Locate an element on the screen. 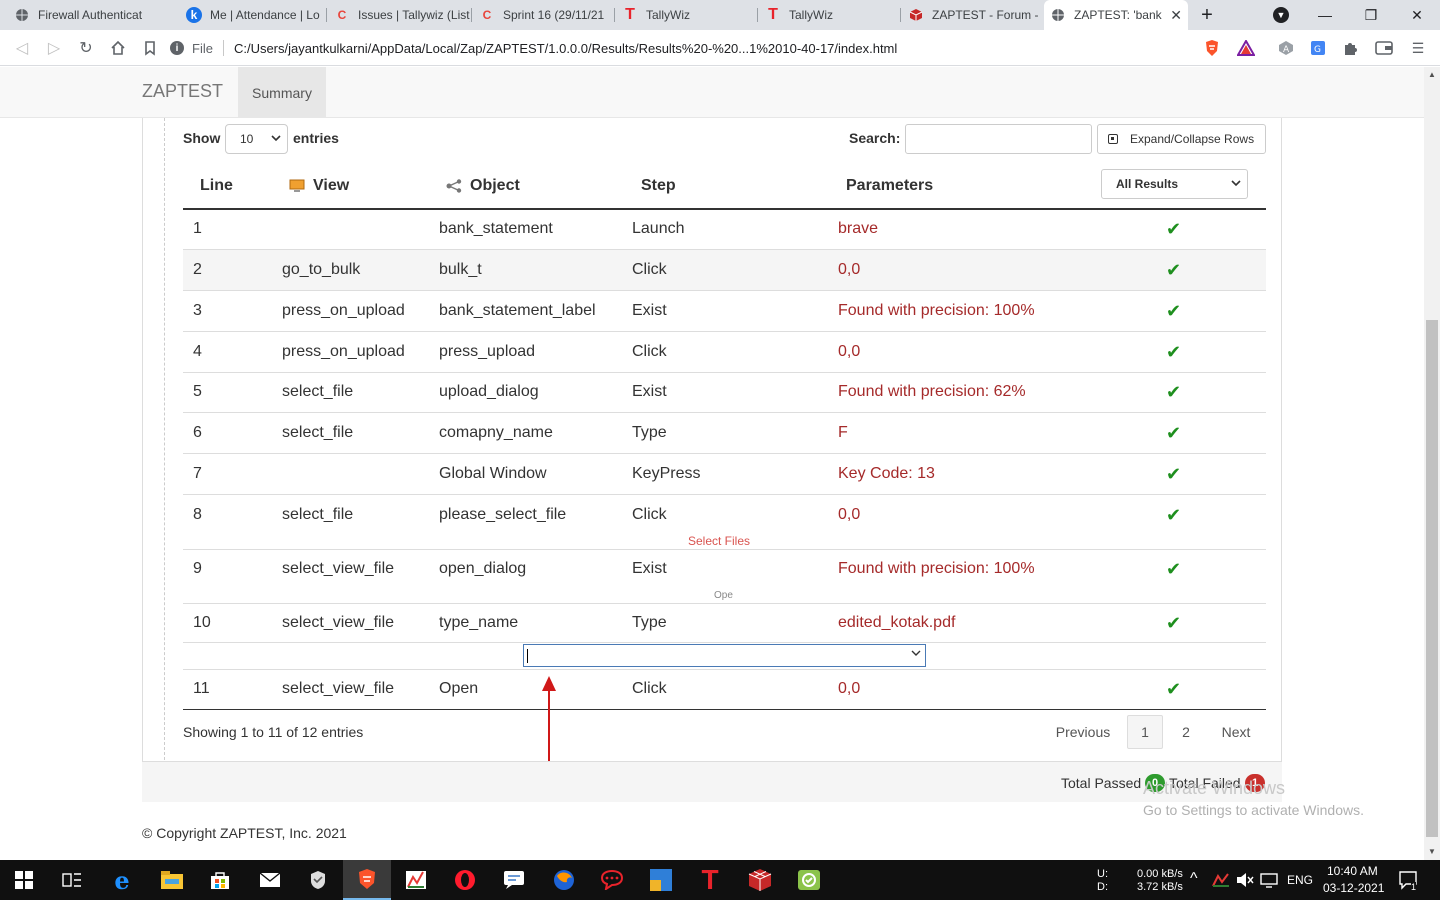 Image resolution: width=1440 pixels, height=900 pixels. chevron-up-icon: ^ is located at coordinates (1194, 879).